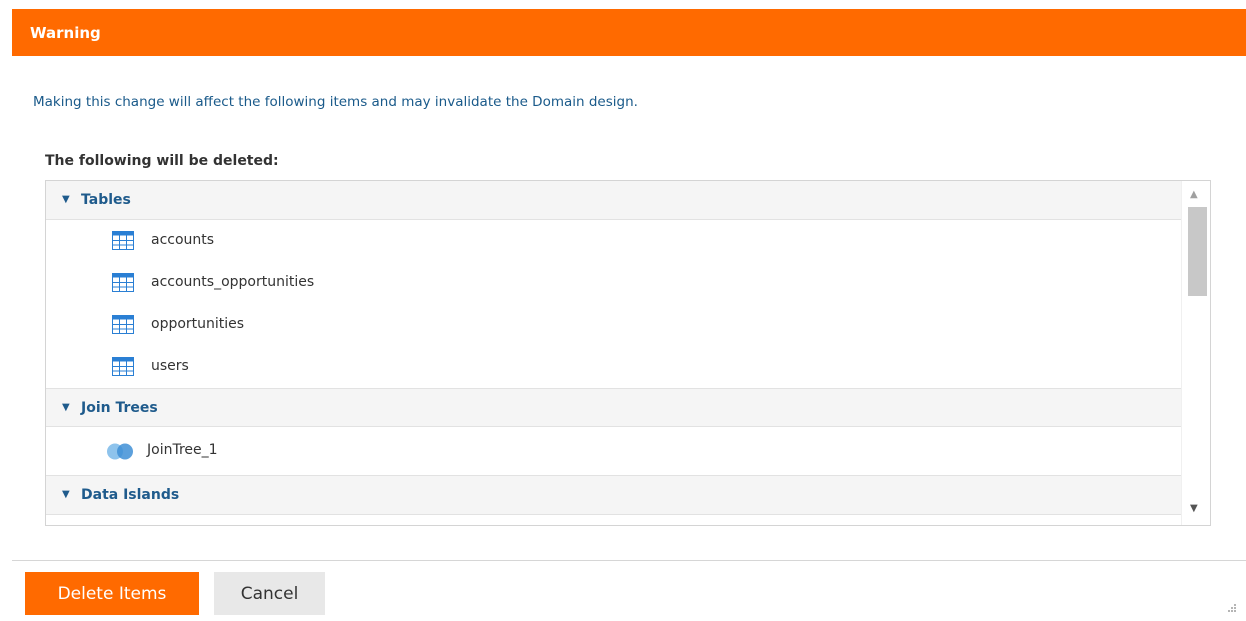  I want to click on cancel-button: Cancel, so click(269, 593).